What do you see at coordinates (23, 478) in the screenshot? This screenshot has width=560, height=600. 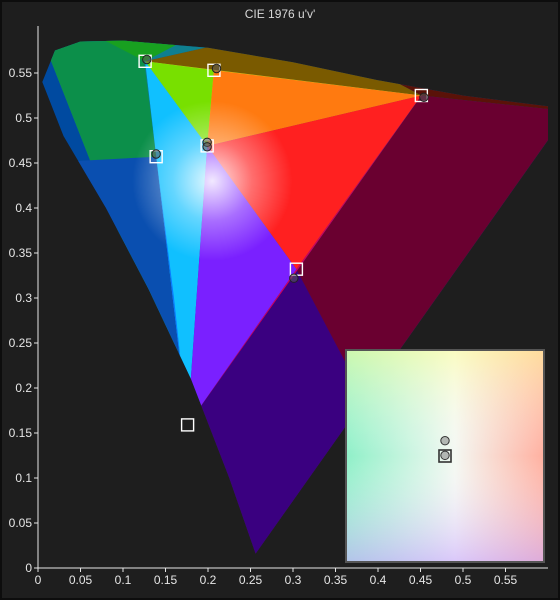 I see `y-tick-label: 0.1` at bounding box center [23, 478].